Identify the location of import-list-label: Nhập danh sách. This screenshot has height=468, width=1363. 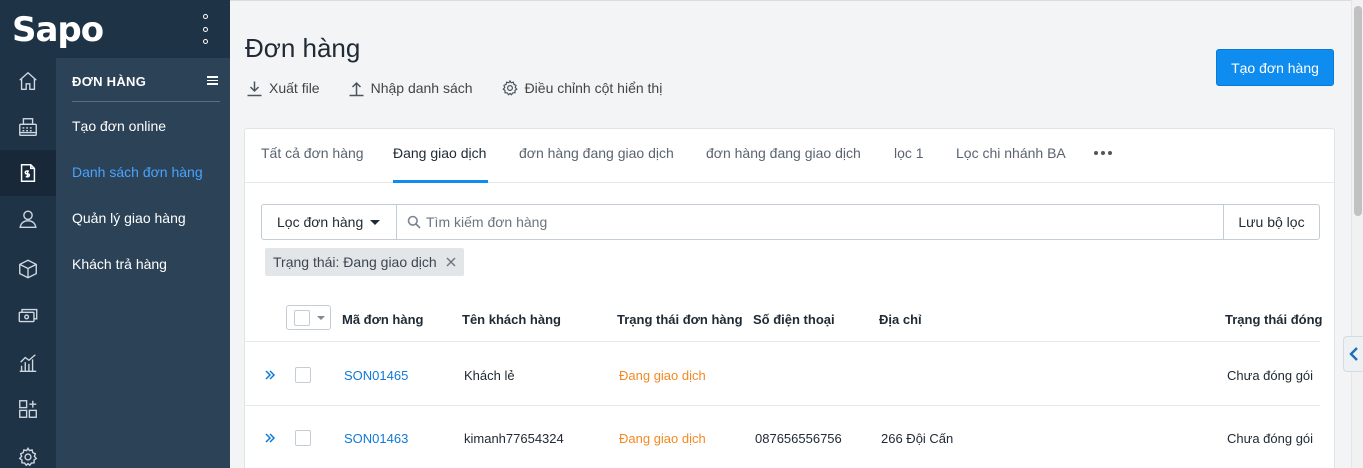
(421, 88).